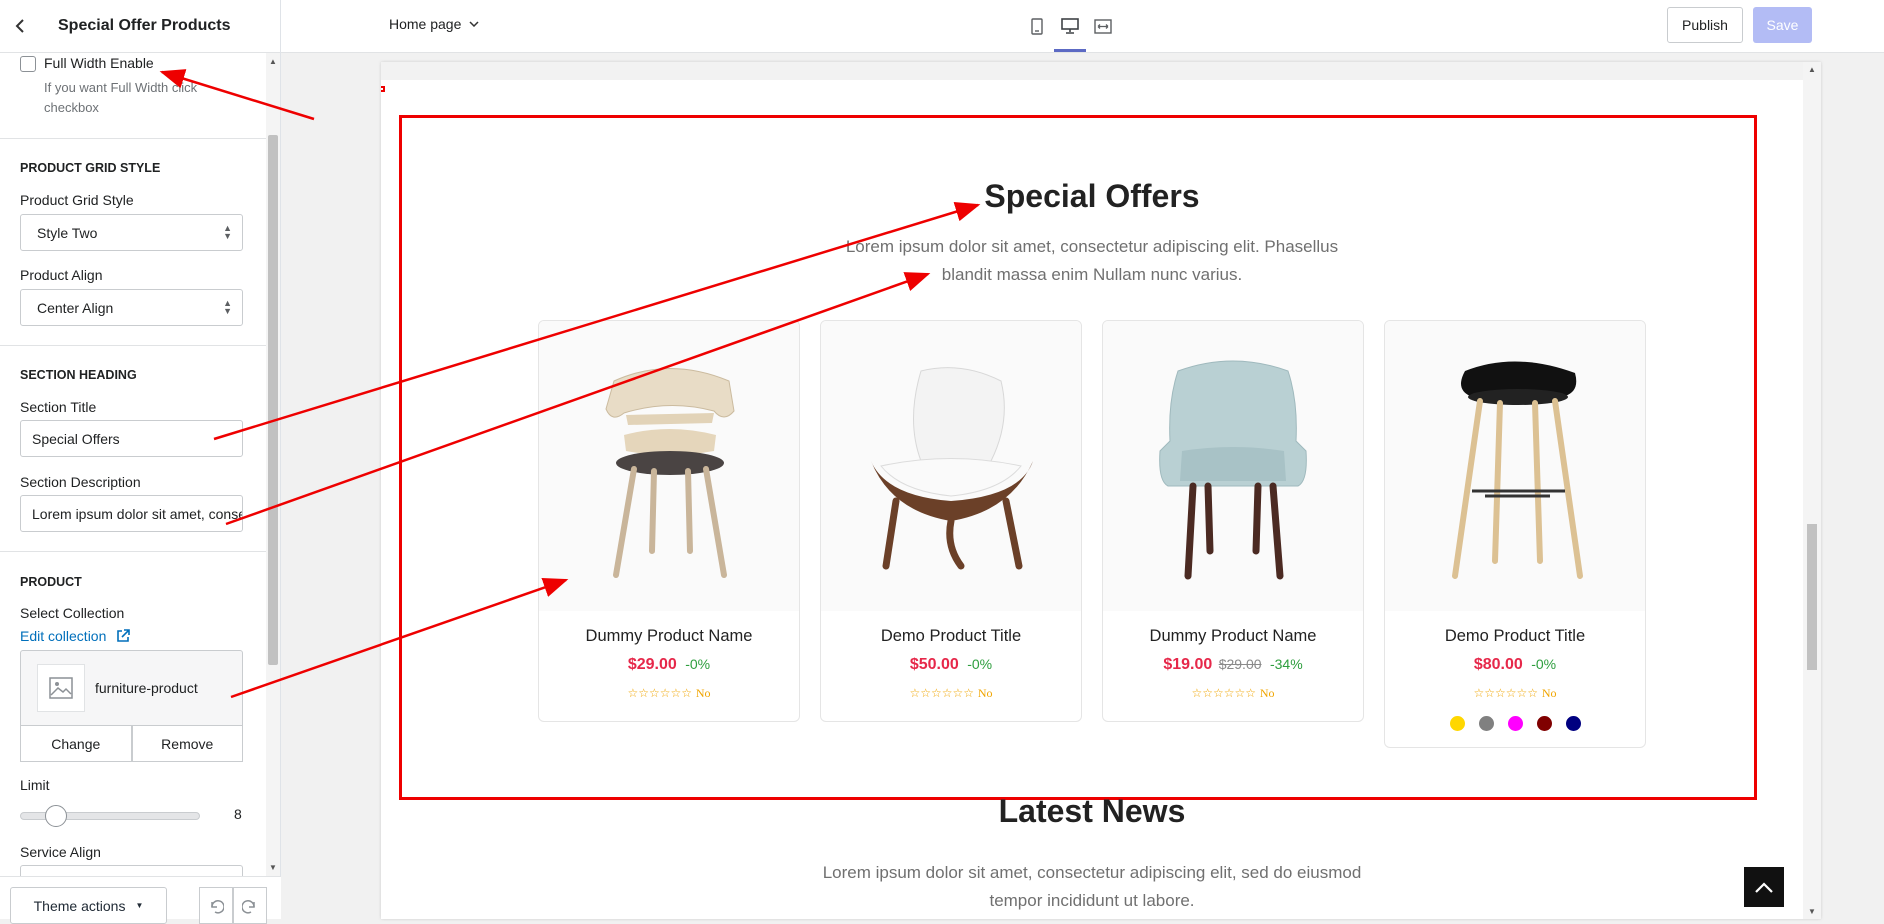 This screenshot has width=1884, height=924. Describe the element at coordinates (425, 24) in the screenshot. I see `page-selector-label: Home page` at that location.